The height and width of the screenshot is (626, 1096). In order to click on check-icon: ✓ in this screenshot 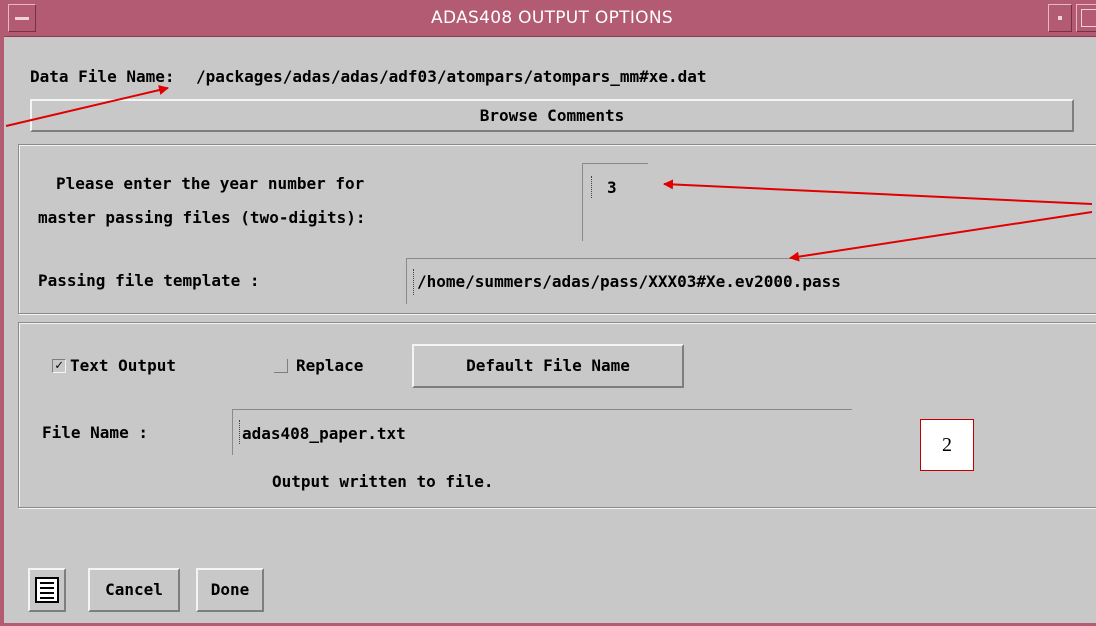, I will do `click(59, 365)`.